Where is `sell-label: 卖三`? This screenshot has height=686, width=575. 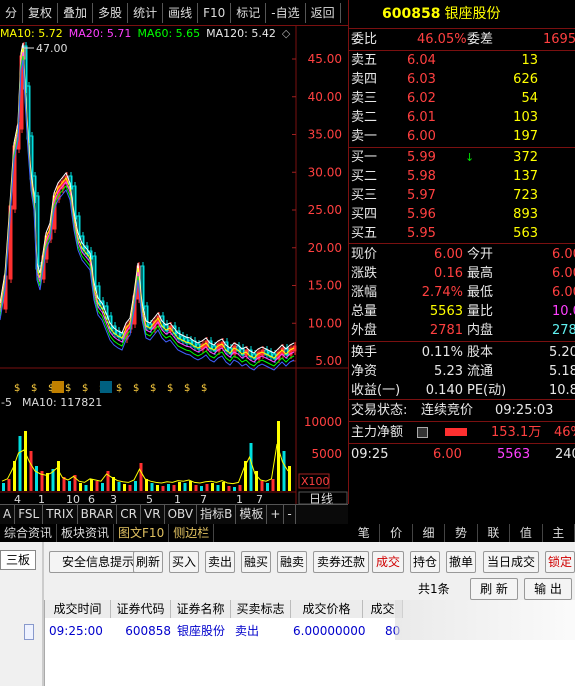
sell-label: 卖三 is located at coordinates (364, 98).